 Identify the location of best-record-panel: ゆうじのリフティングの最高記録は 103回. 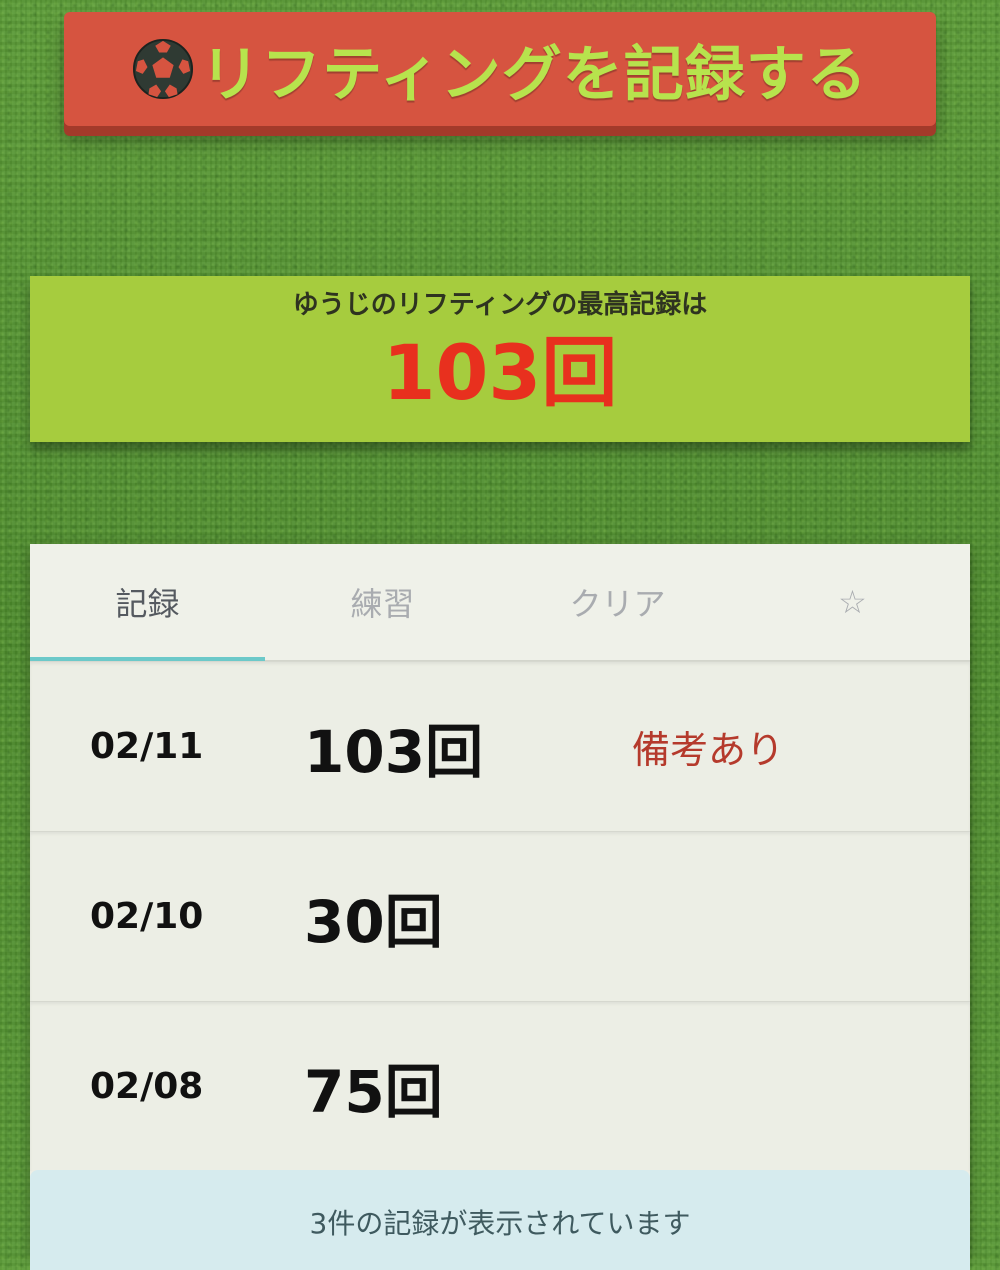
(500, 359).